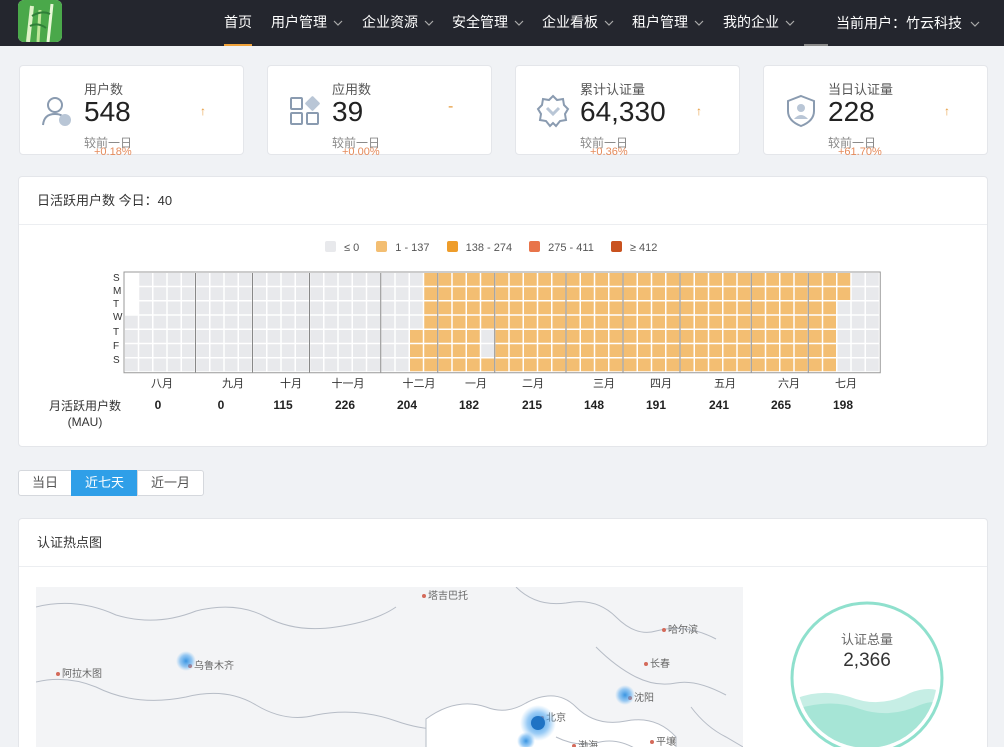 The height and width of the screenshot is (747, 1004). Describe the element at coordinates (113, 152) in the screenshot. I see `stat-change: +0.18%` at that location.